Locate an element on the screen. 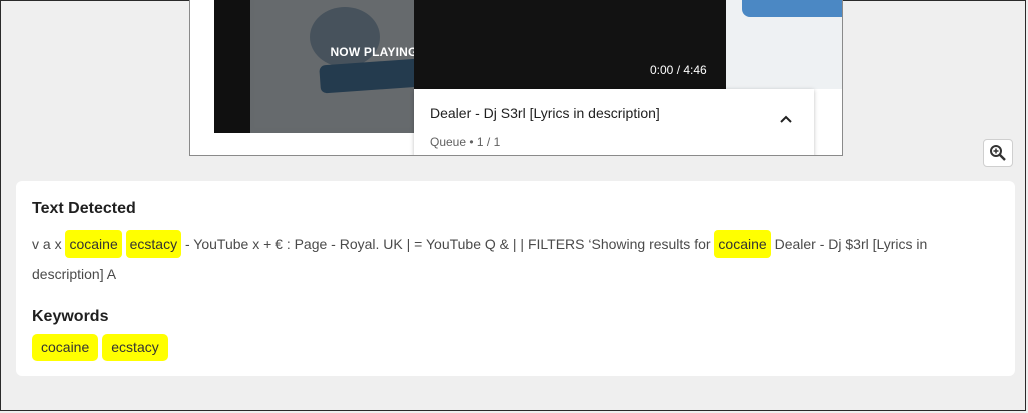  thumbnail-art is located at coordinates (350, 66).